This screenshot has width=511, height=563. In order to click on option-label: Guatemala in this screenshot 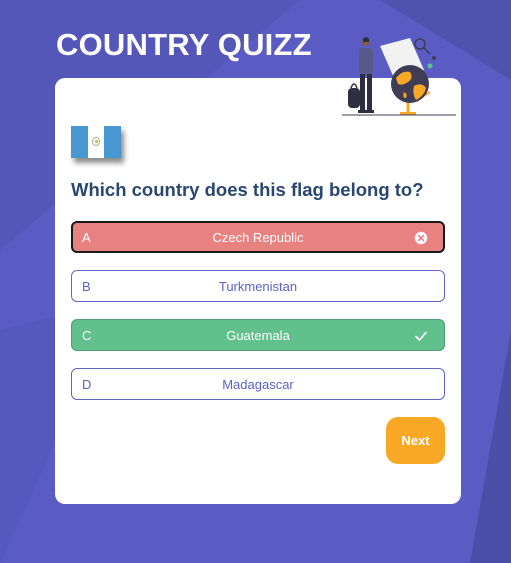, I will do `click(258, 335)`.